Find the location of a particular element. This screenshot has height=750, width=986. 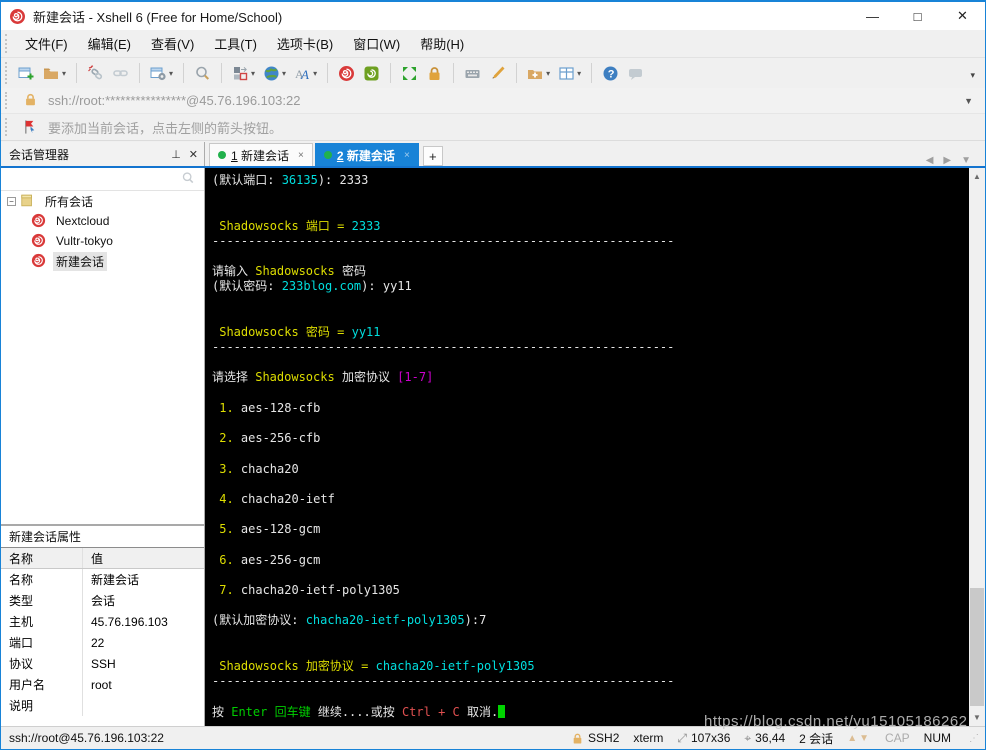

tab-scroll-right-icon: ▶ is located at coordinates (947, 160).